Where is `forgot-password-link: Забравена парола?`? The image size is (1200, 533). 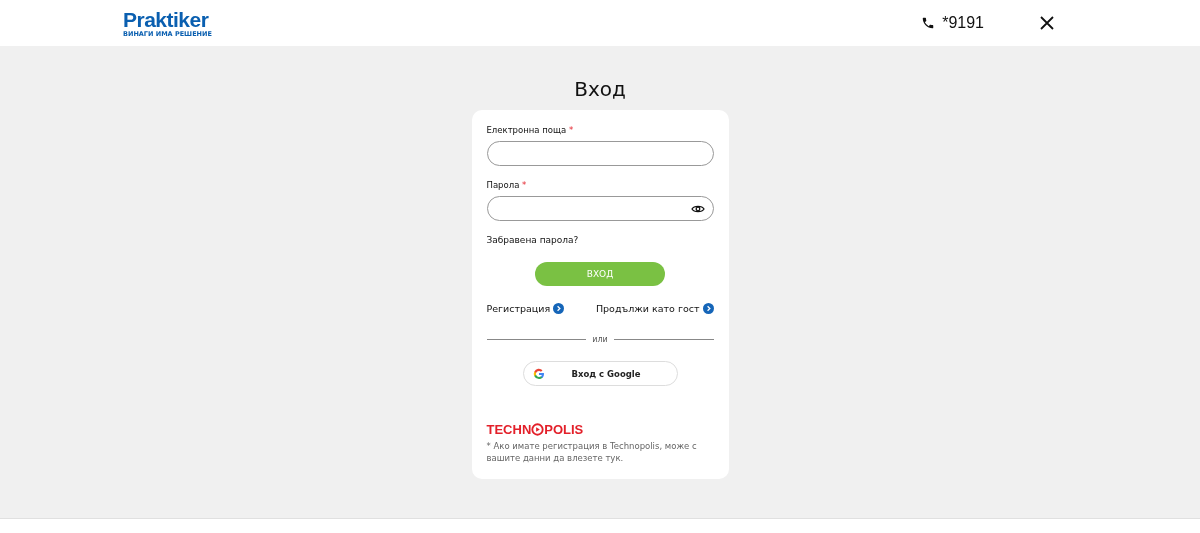 forgot-password-link: Забравена парола? is located at coordinates (600, 240).